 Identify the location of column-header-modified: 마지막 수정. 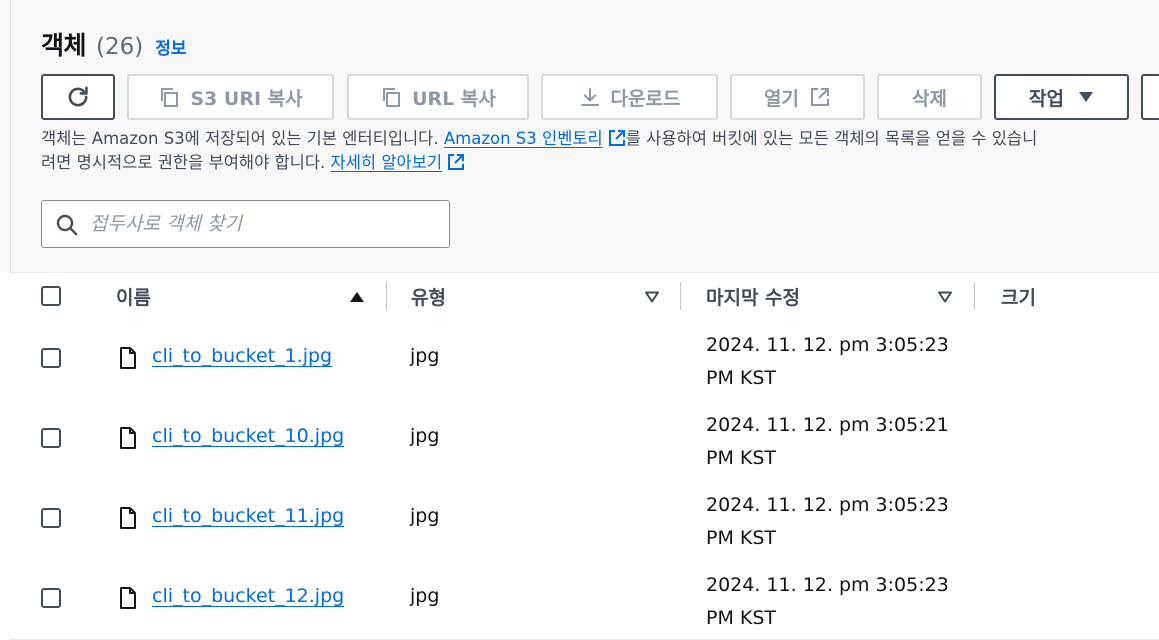
(753, 296).